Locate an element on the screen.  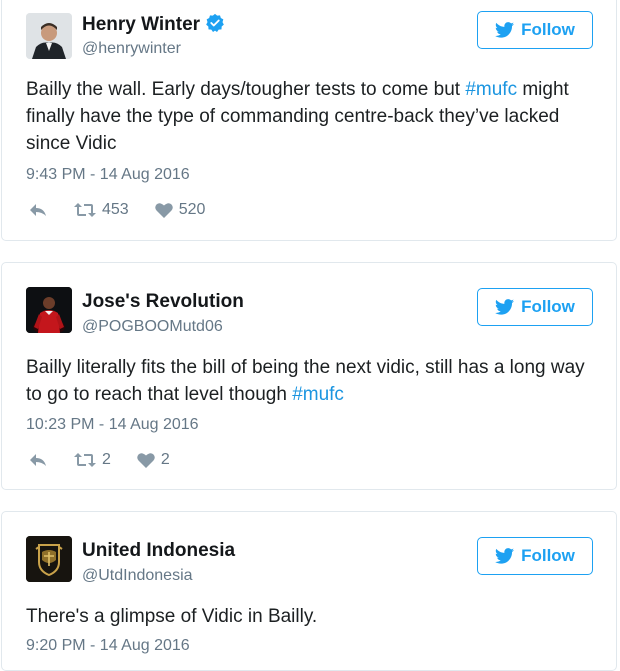
timestamp: 9:20 PM - 14 Aug 2016 is located at coordinates (108, 646).